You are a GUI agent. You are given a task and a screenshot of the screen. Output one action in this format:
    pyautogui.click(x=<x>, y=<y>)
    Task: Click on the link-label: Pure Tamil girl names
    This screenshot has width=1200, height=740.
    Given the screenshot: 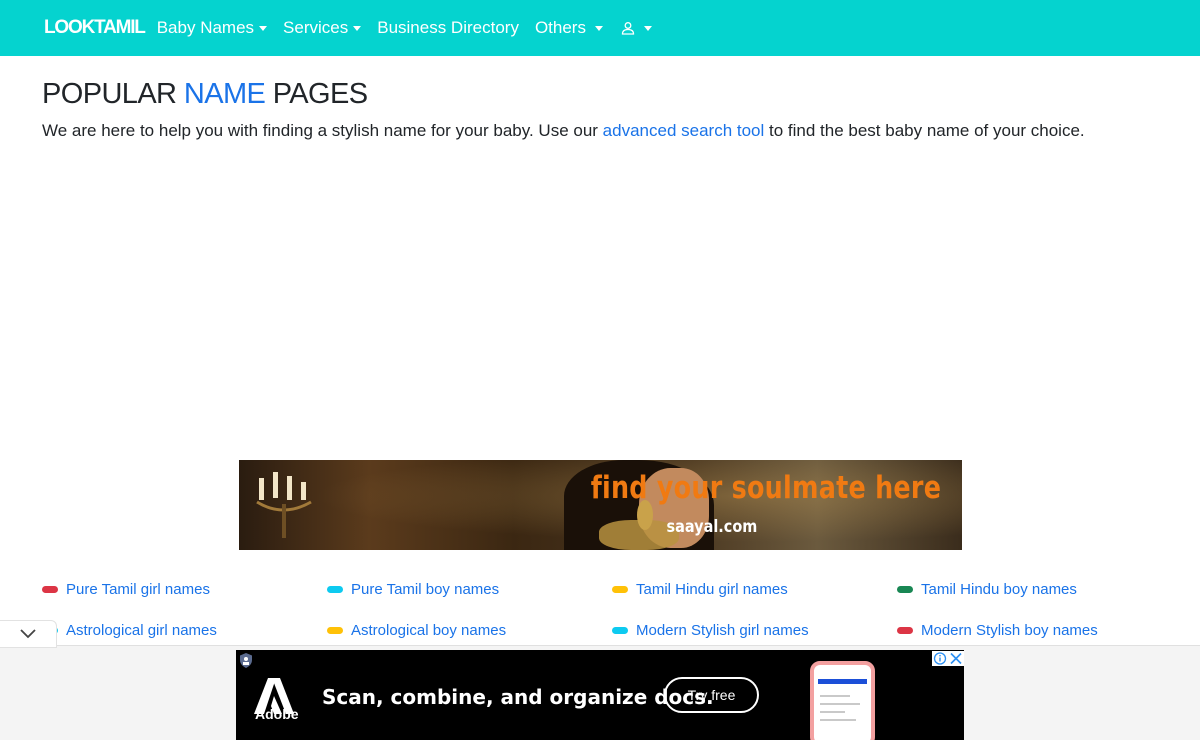 What is the action you would take?
    pyautogui.click(x=138, y=589)
    